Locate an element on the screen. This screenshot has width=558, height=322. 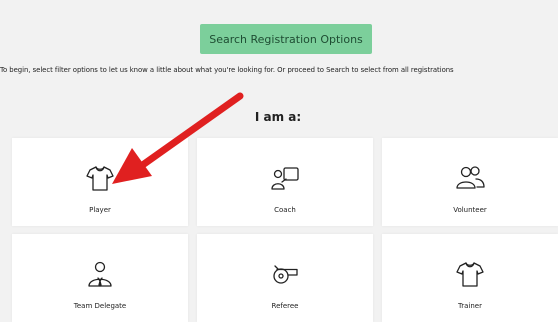
role-card-player: Player is located at coordinates (100, 182).